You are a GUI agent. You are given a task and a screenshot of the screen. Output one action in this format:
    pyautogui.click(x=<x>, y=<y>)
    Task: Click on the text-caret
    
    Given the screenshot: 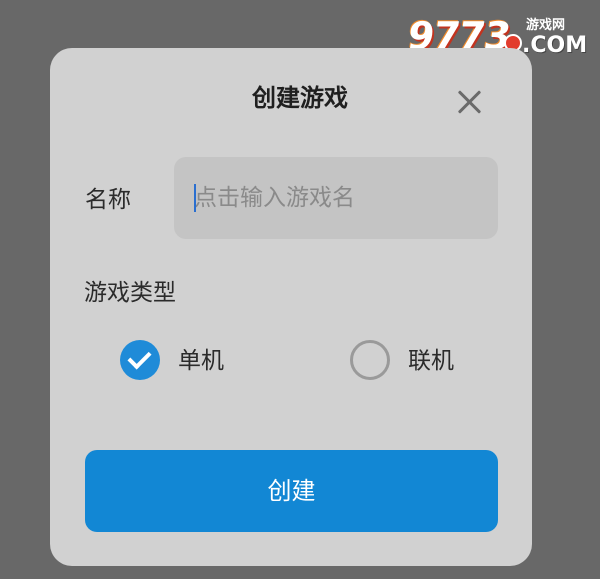 What is the action you would take?
    pyautogui.click(x=195, y=198)
    